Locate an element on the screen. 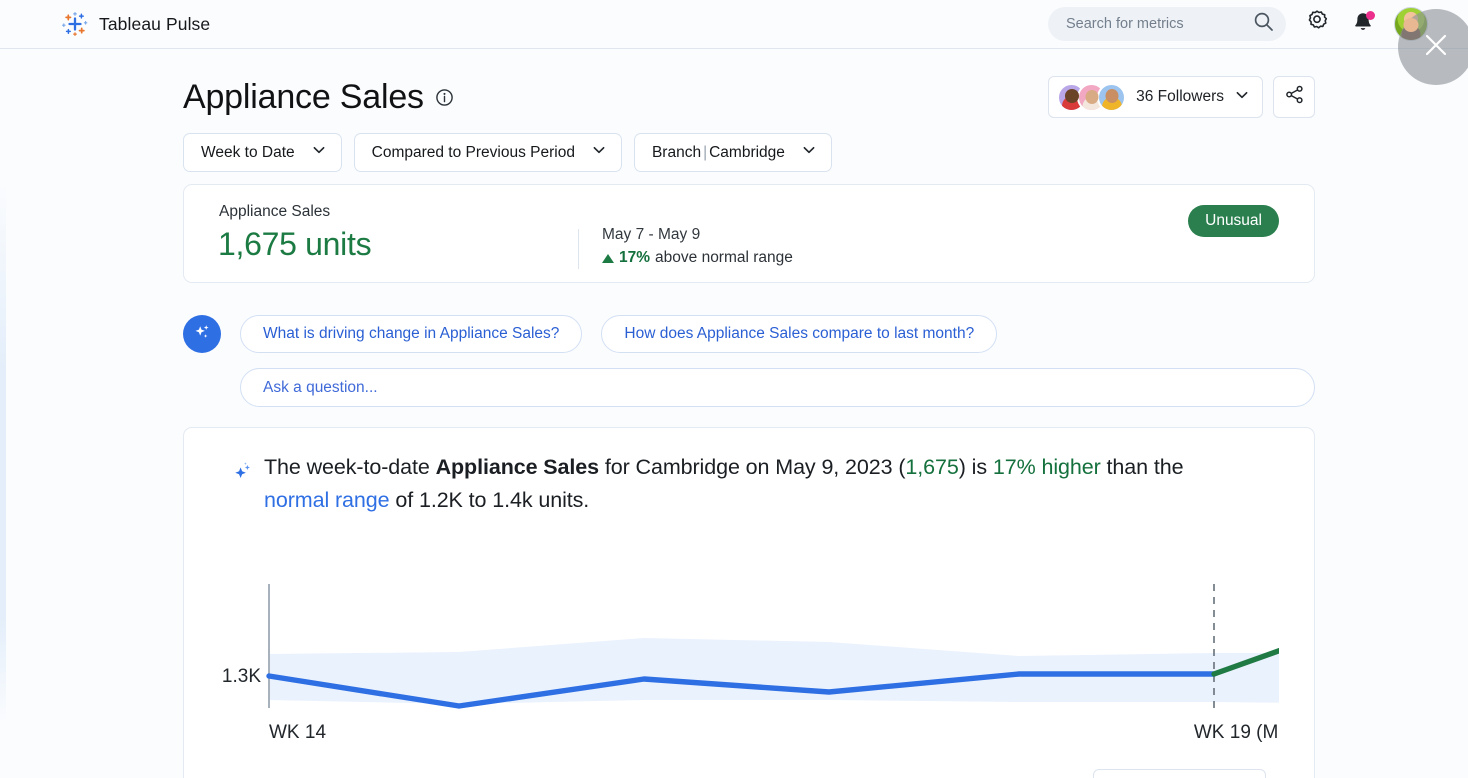 This screenshot has height=778, width=1468. followers-button: 36 Followers is located at coordinates (1155, 97).